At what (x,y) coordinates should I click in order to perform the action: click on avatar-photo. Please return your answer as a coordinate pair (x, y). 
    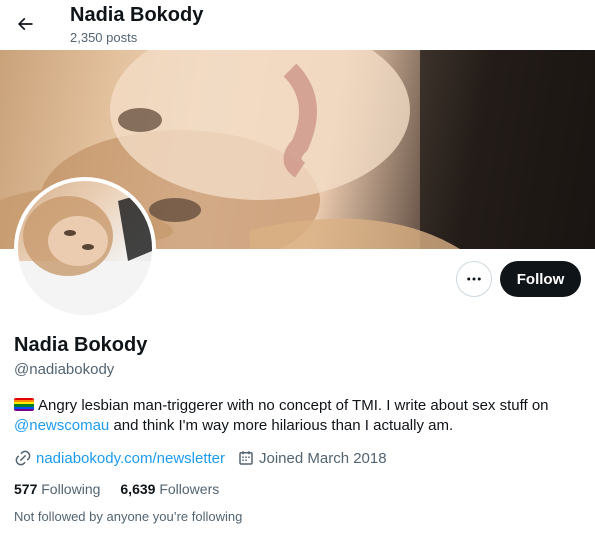
    Looking at the image, I should click on (85, 248).